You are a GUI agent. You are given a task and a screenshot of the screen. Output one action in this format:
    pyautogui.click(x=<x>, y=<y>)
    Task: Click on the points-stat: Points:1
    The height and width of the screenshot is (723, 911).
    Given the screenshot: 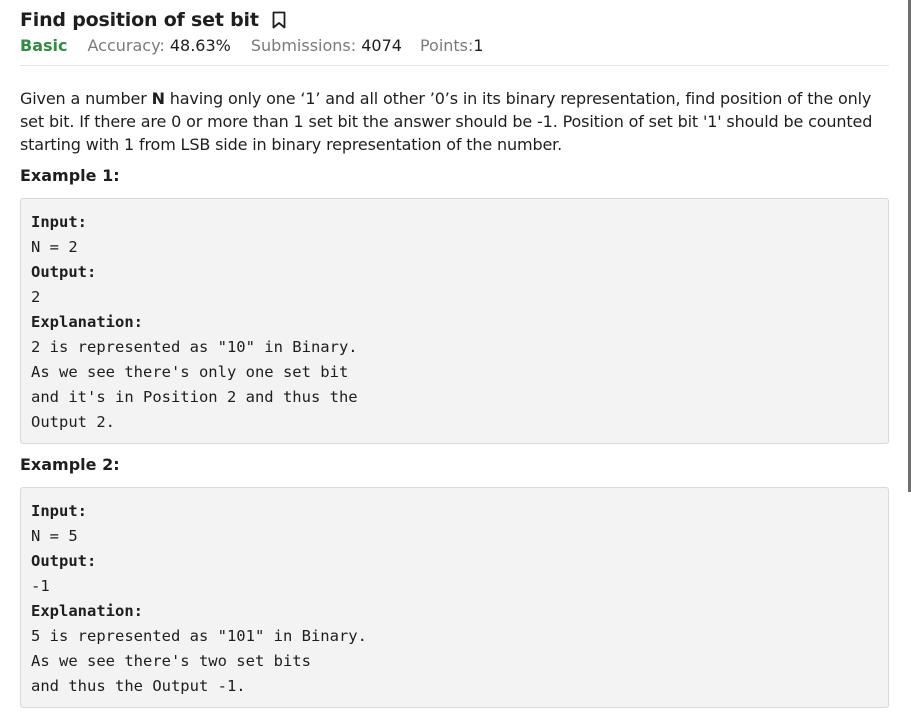 What is the action you would take?
    pyautogui.click(x=452, y=45)
    